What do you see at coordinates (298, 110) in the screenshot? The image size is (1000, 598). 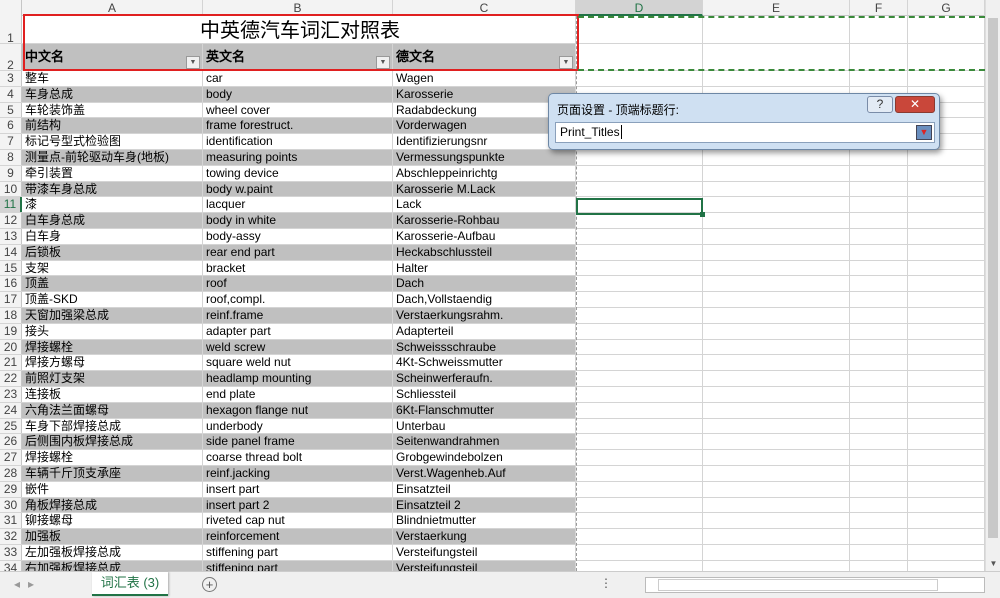 I see `english-name-cell: wheel cover` at bounding box center [298, 110].